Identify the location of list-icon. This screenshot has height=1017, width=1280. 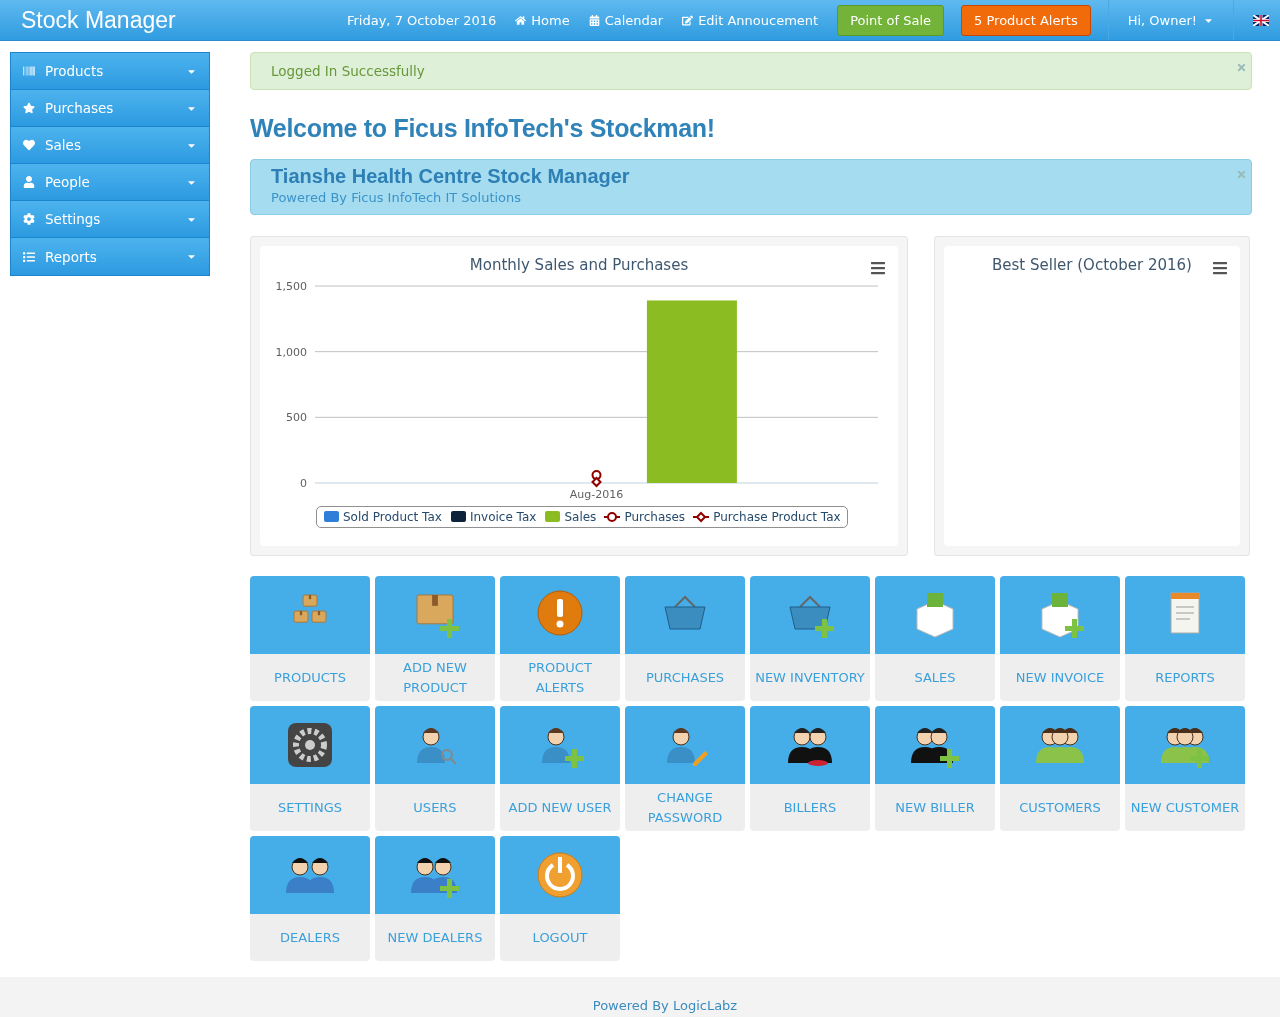
(29, 256).